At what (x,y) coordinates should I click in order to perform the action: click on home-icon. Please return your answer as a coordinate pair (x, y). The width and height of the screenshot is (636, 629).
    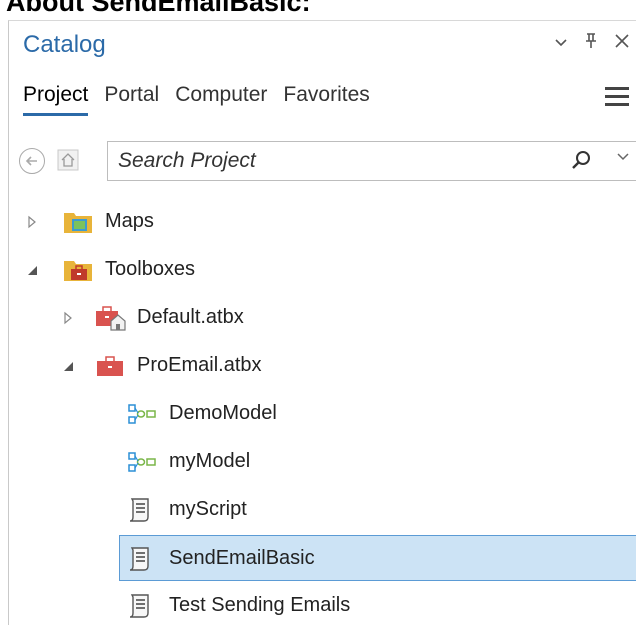
    Looking at the image, I should click on (68, 160).